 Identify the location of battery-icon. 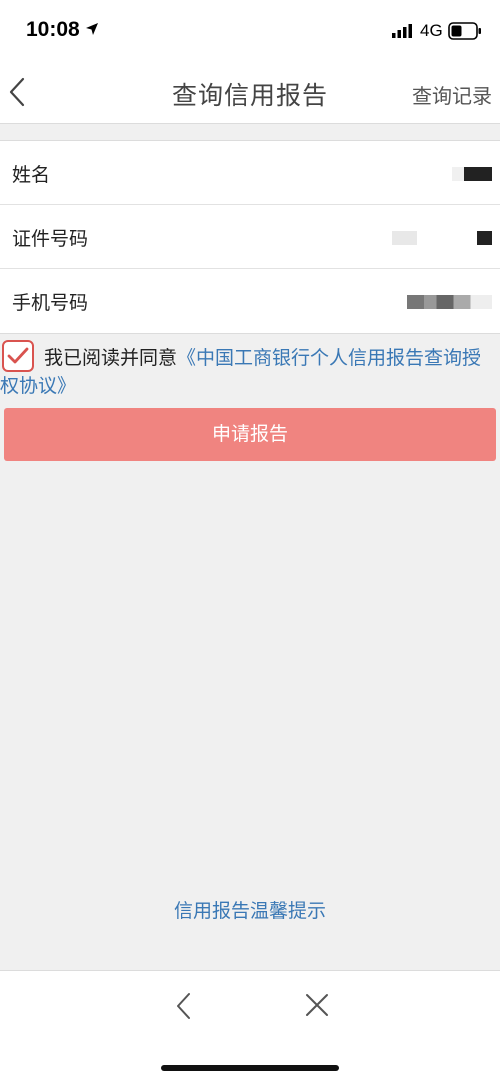
(464, 31).